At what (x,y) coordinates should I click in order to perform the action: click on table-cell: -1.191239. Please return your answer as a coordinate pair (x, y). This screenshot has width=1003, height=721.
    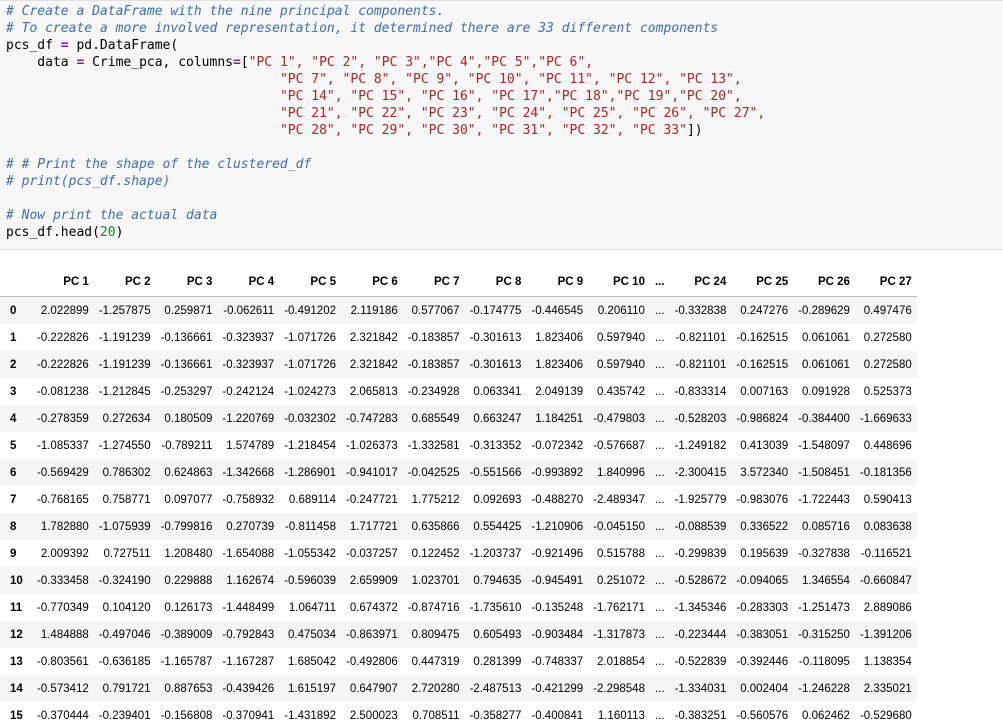
    Looking at the image, I should click on (124, 364).